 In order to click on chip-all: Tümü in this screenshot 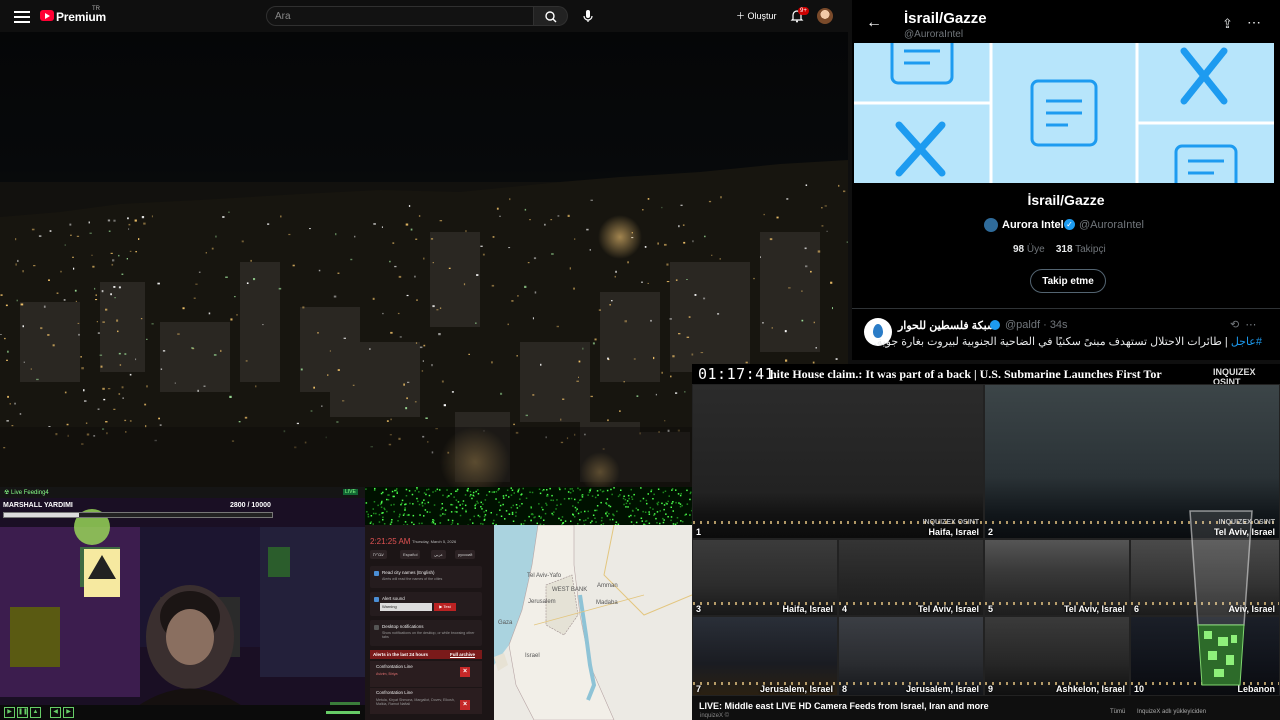, I will do `click(1117, 712)`.